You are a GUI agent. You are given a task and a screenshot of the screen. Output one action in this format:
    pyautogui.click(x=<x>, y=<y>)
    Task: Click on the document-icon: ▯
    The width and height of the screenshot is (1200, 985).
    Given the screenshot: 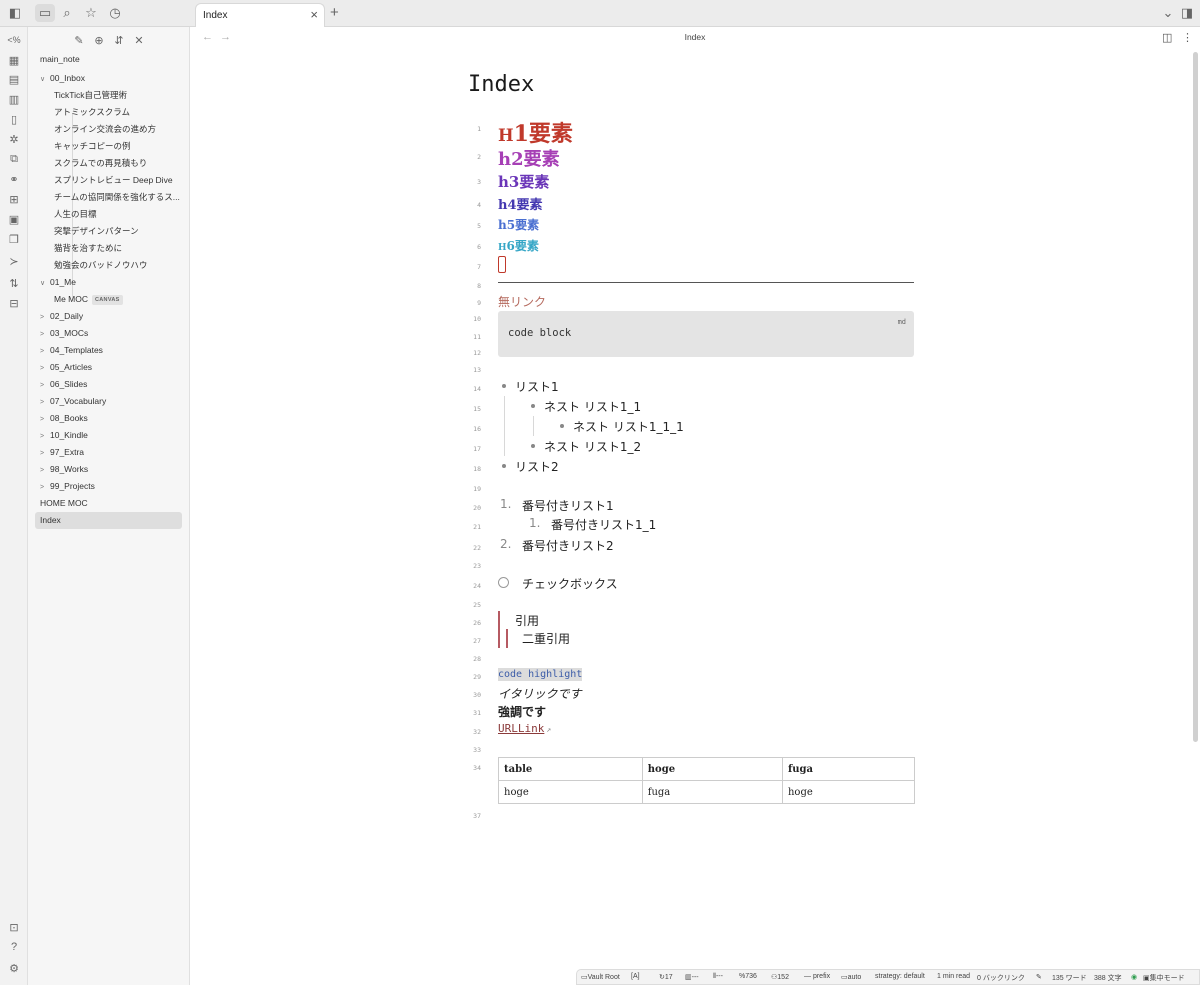 What is the action you would take?
    pyautogui.click(x=14, y=119)
    